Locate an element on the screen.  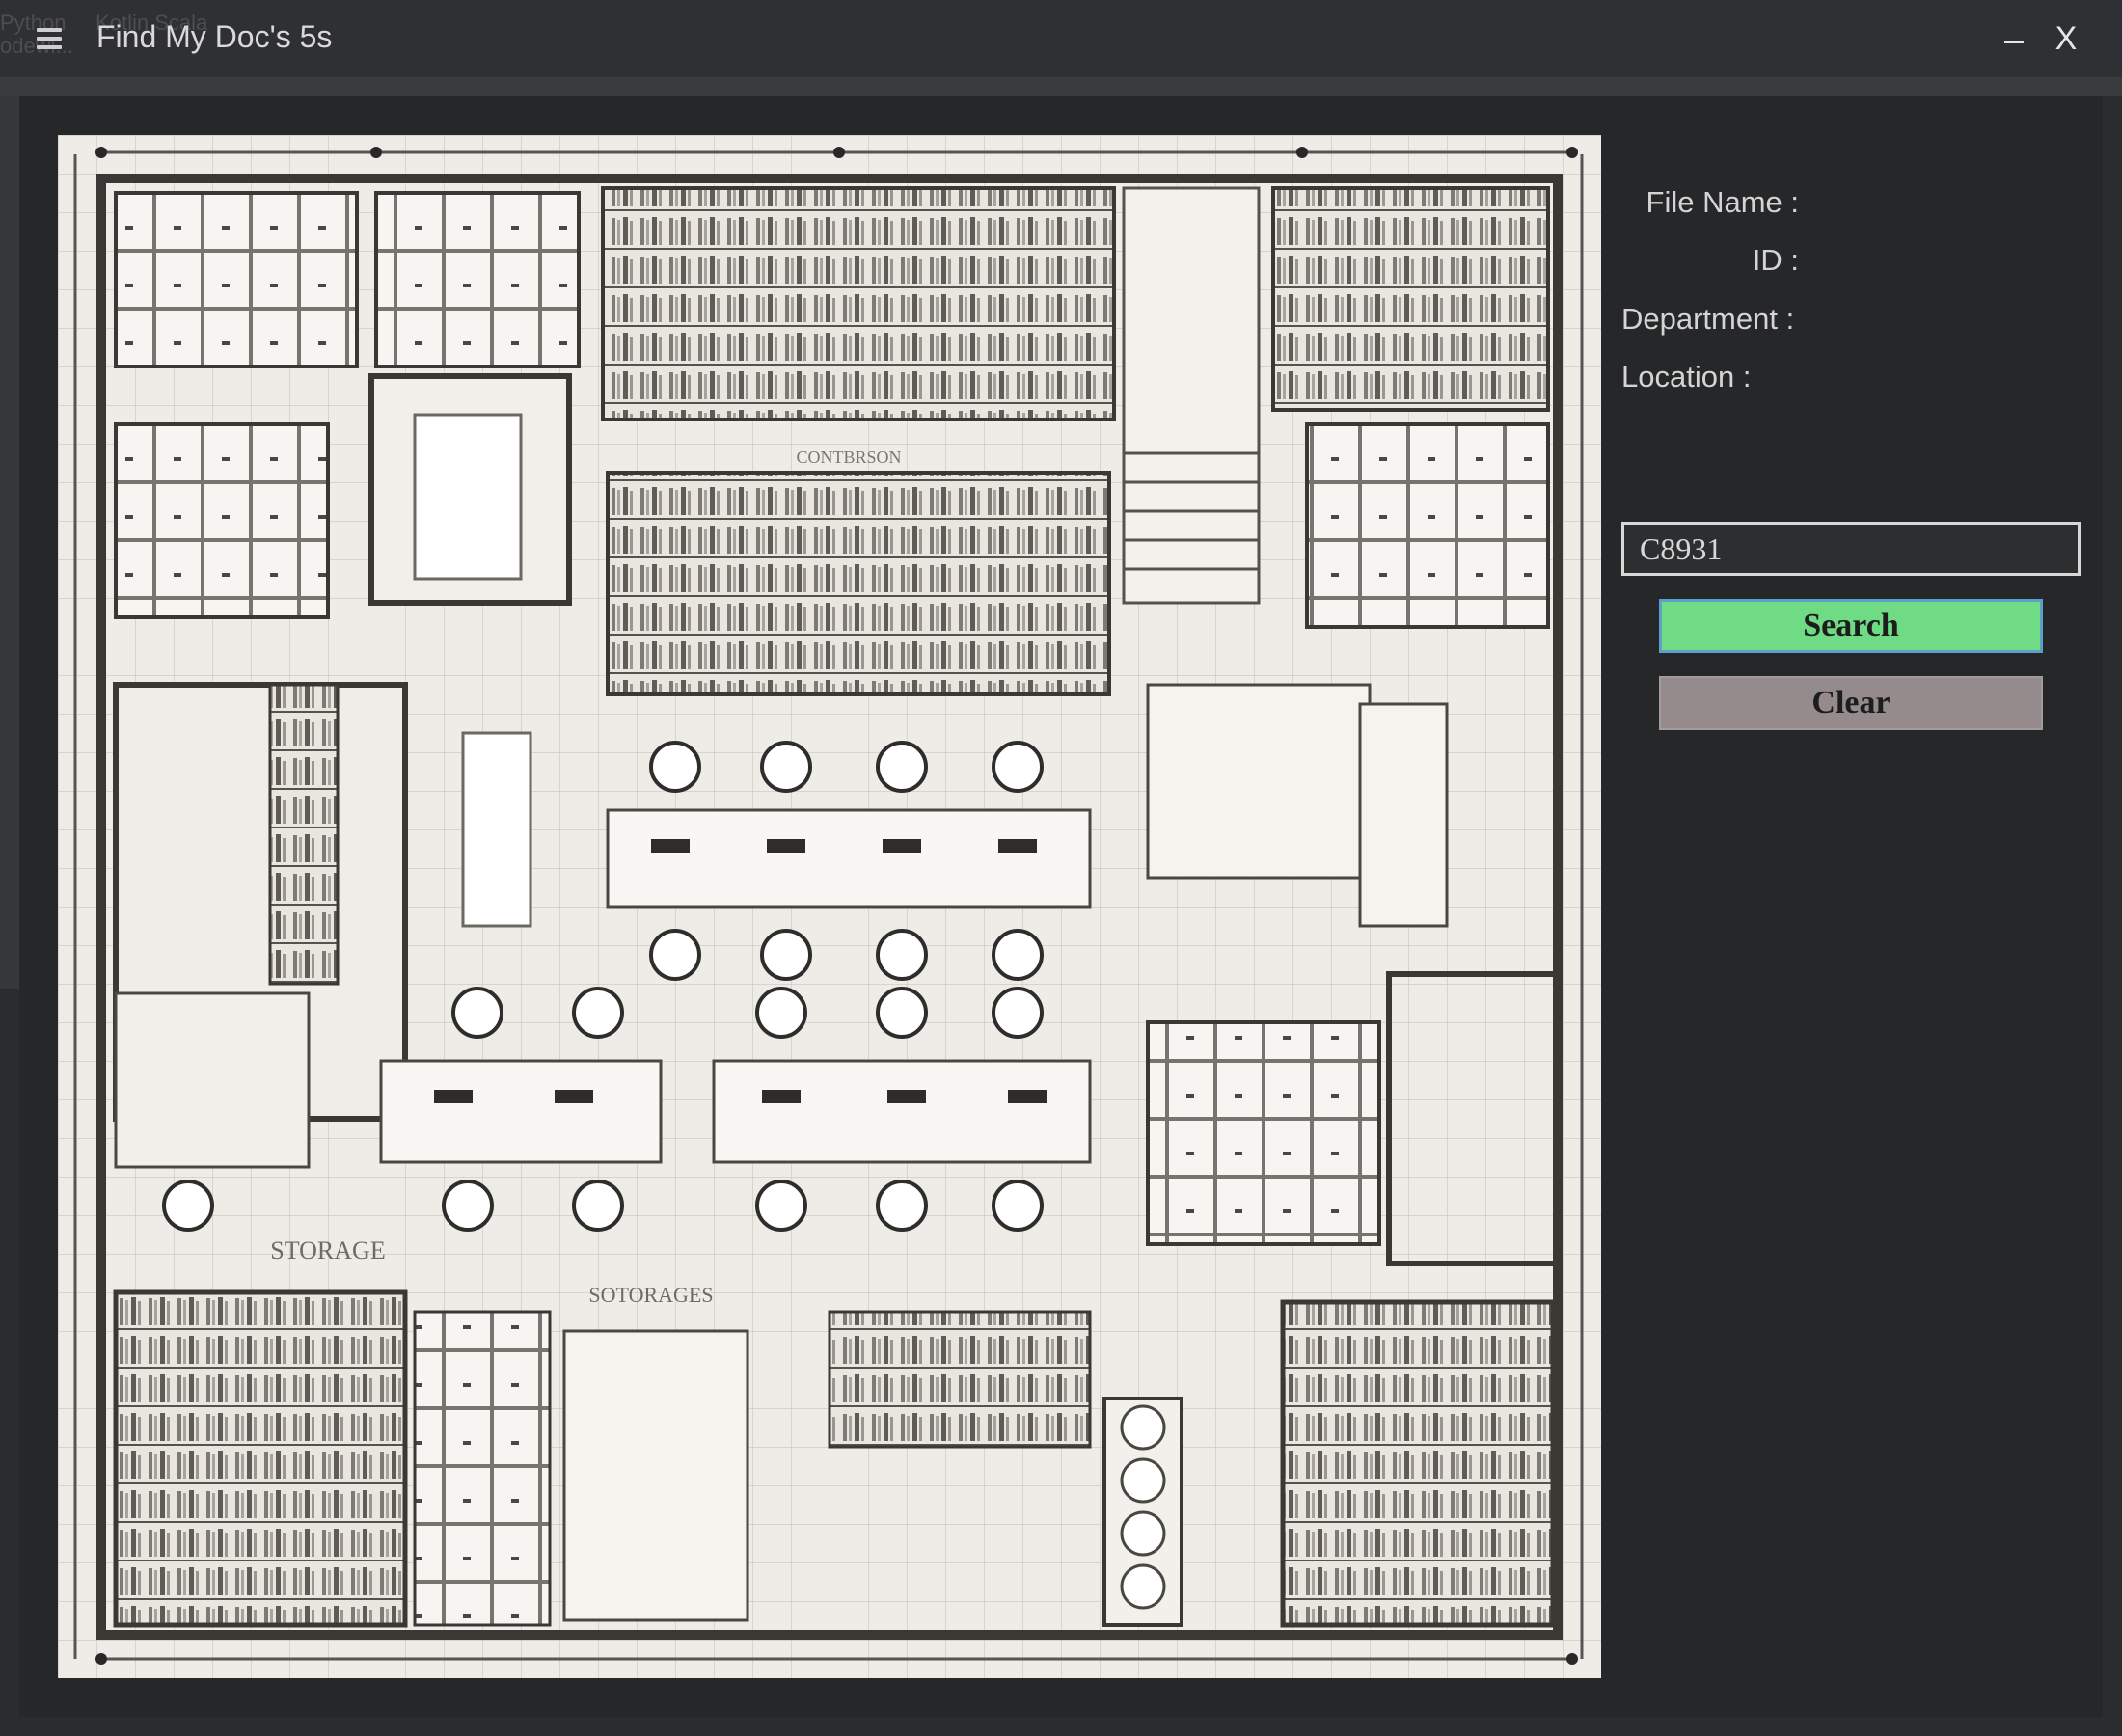
close-button: X is located at coordinates (2066, 38).